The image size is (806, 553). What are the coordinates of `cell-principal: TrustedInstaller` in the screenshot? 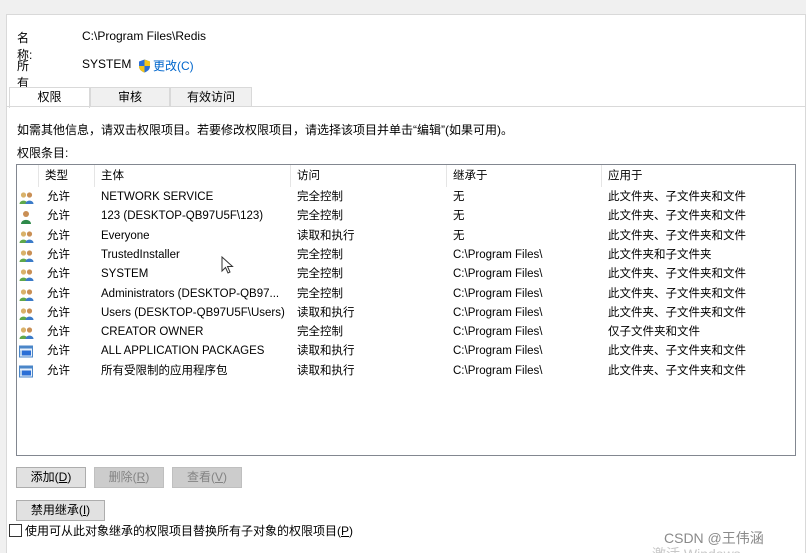 It's located at (140, 254).